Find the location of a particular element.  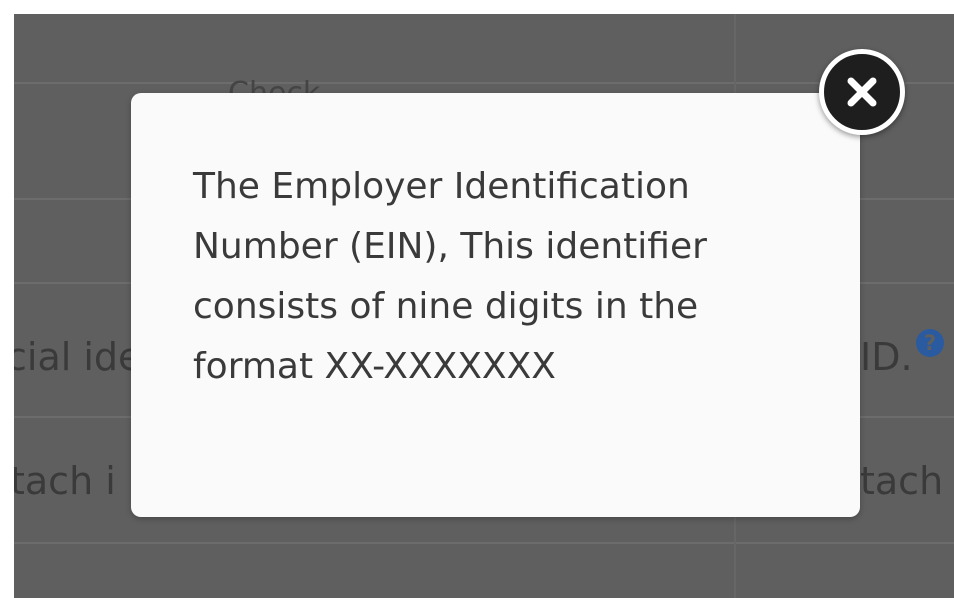

background-attach-label-right: tach is located at coordinates (902, 481).